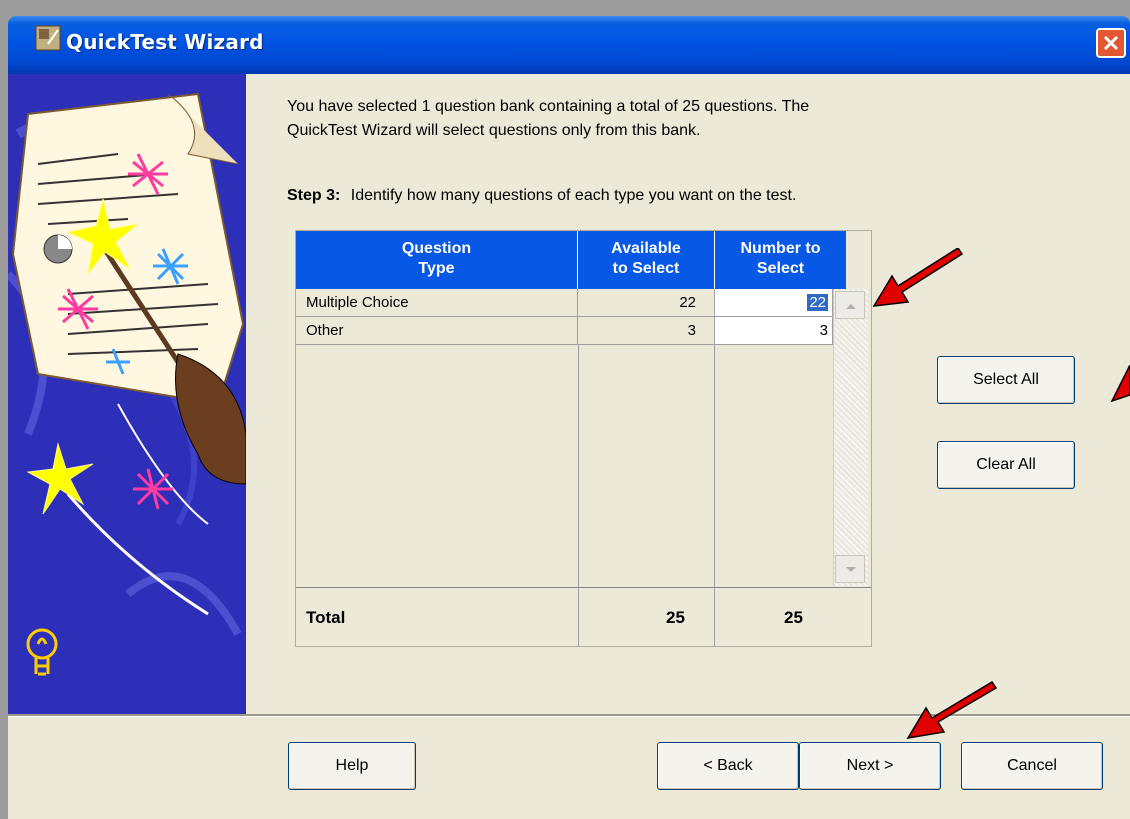 This screenshot has width=1130, height=819. What do you see at coordinates (437, 331) in the screenshot?
I see `row-other-type: Other` at bounding box center [437, 331].